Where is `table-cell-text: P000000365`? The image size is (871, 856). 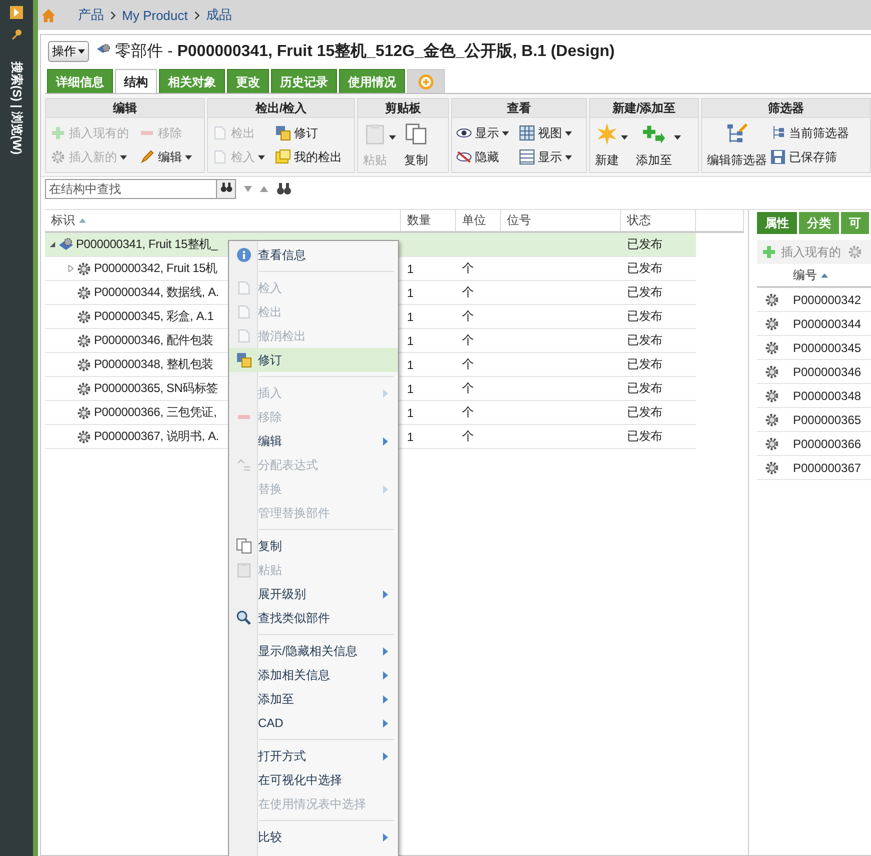
table-cell-text: P000000365 is located at coordinates (827, 419).